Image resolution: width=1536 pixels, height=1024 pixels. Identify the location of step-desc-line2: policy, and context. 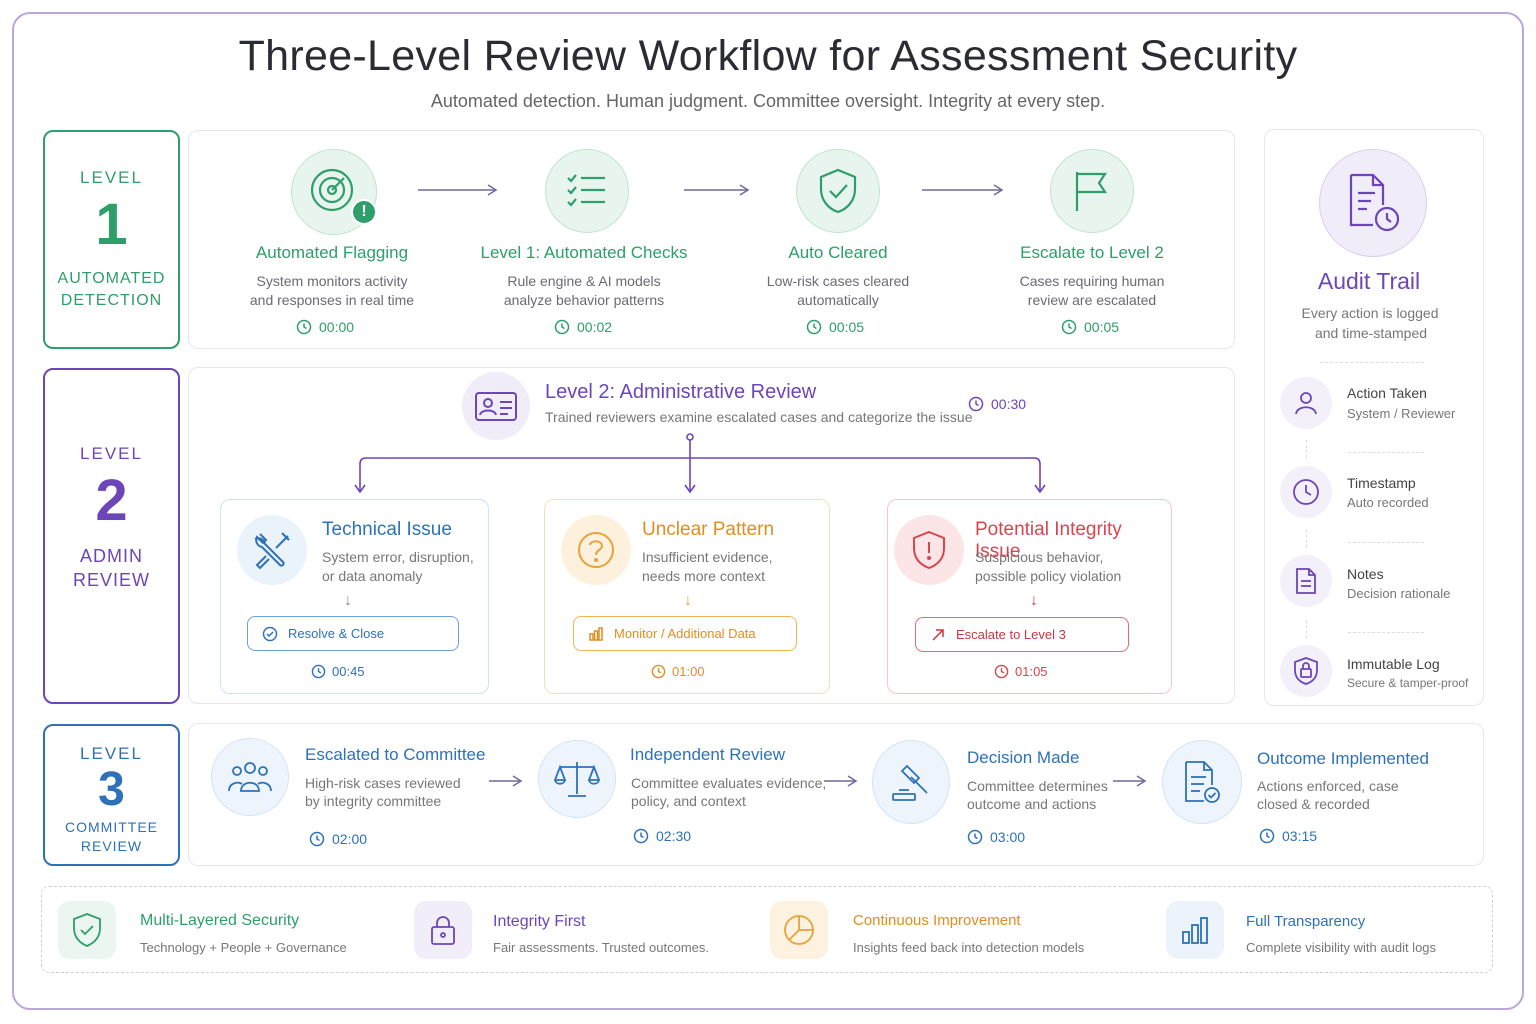
(688, 801).